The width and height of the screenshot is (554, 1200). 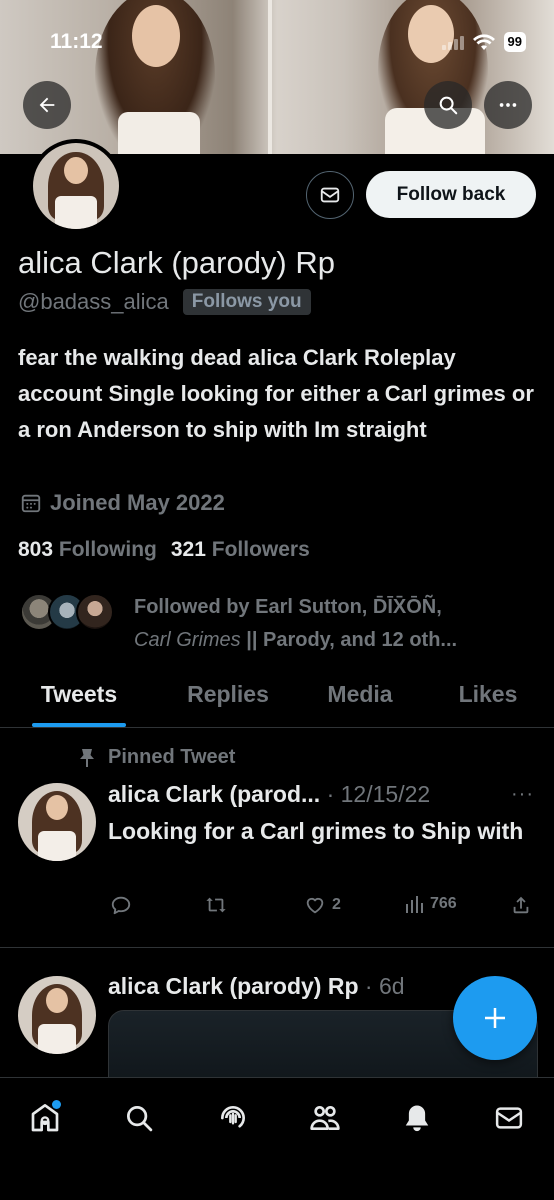 I want to click on reply-icon, so click(x=121, y=905).